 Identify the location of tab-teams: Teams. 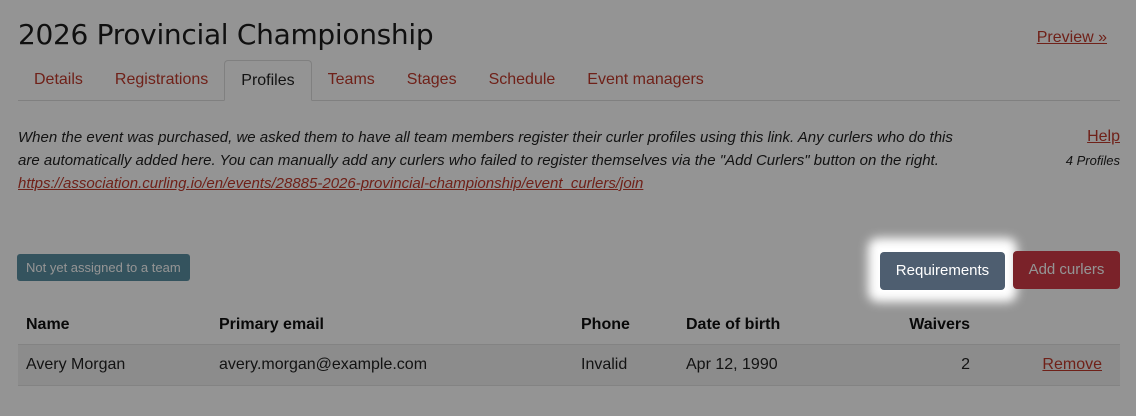
(351, 80).